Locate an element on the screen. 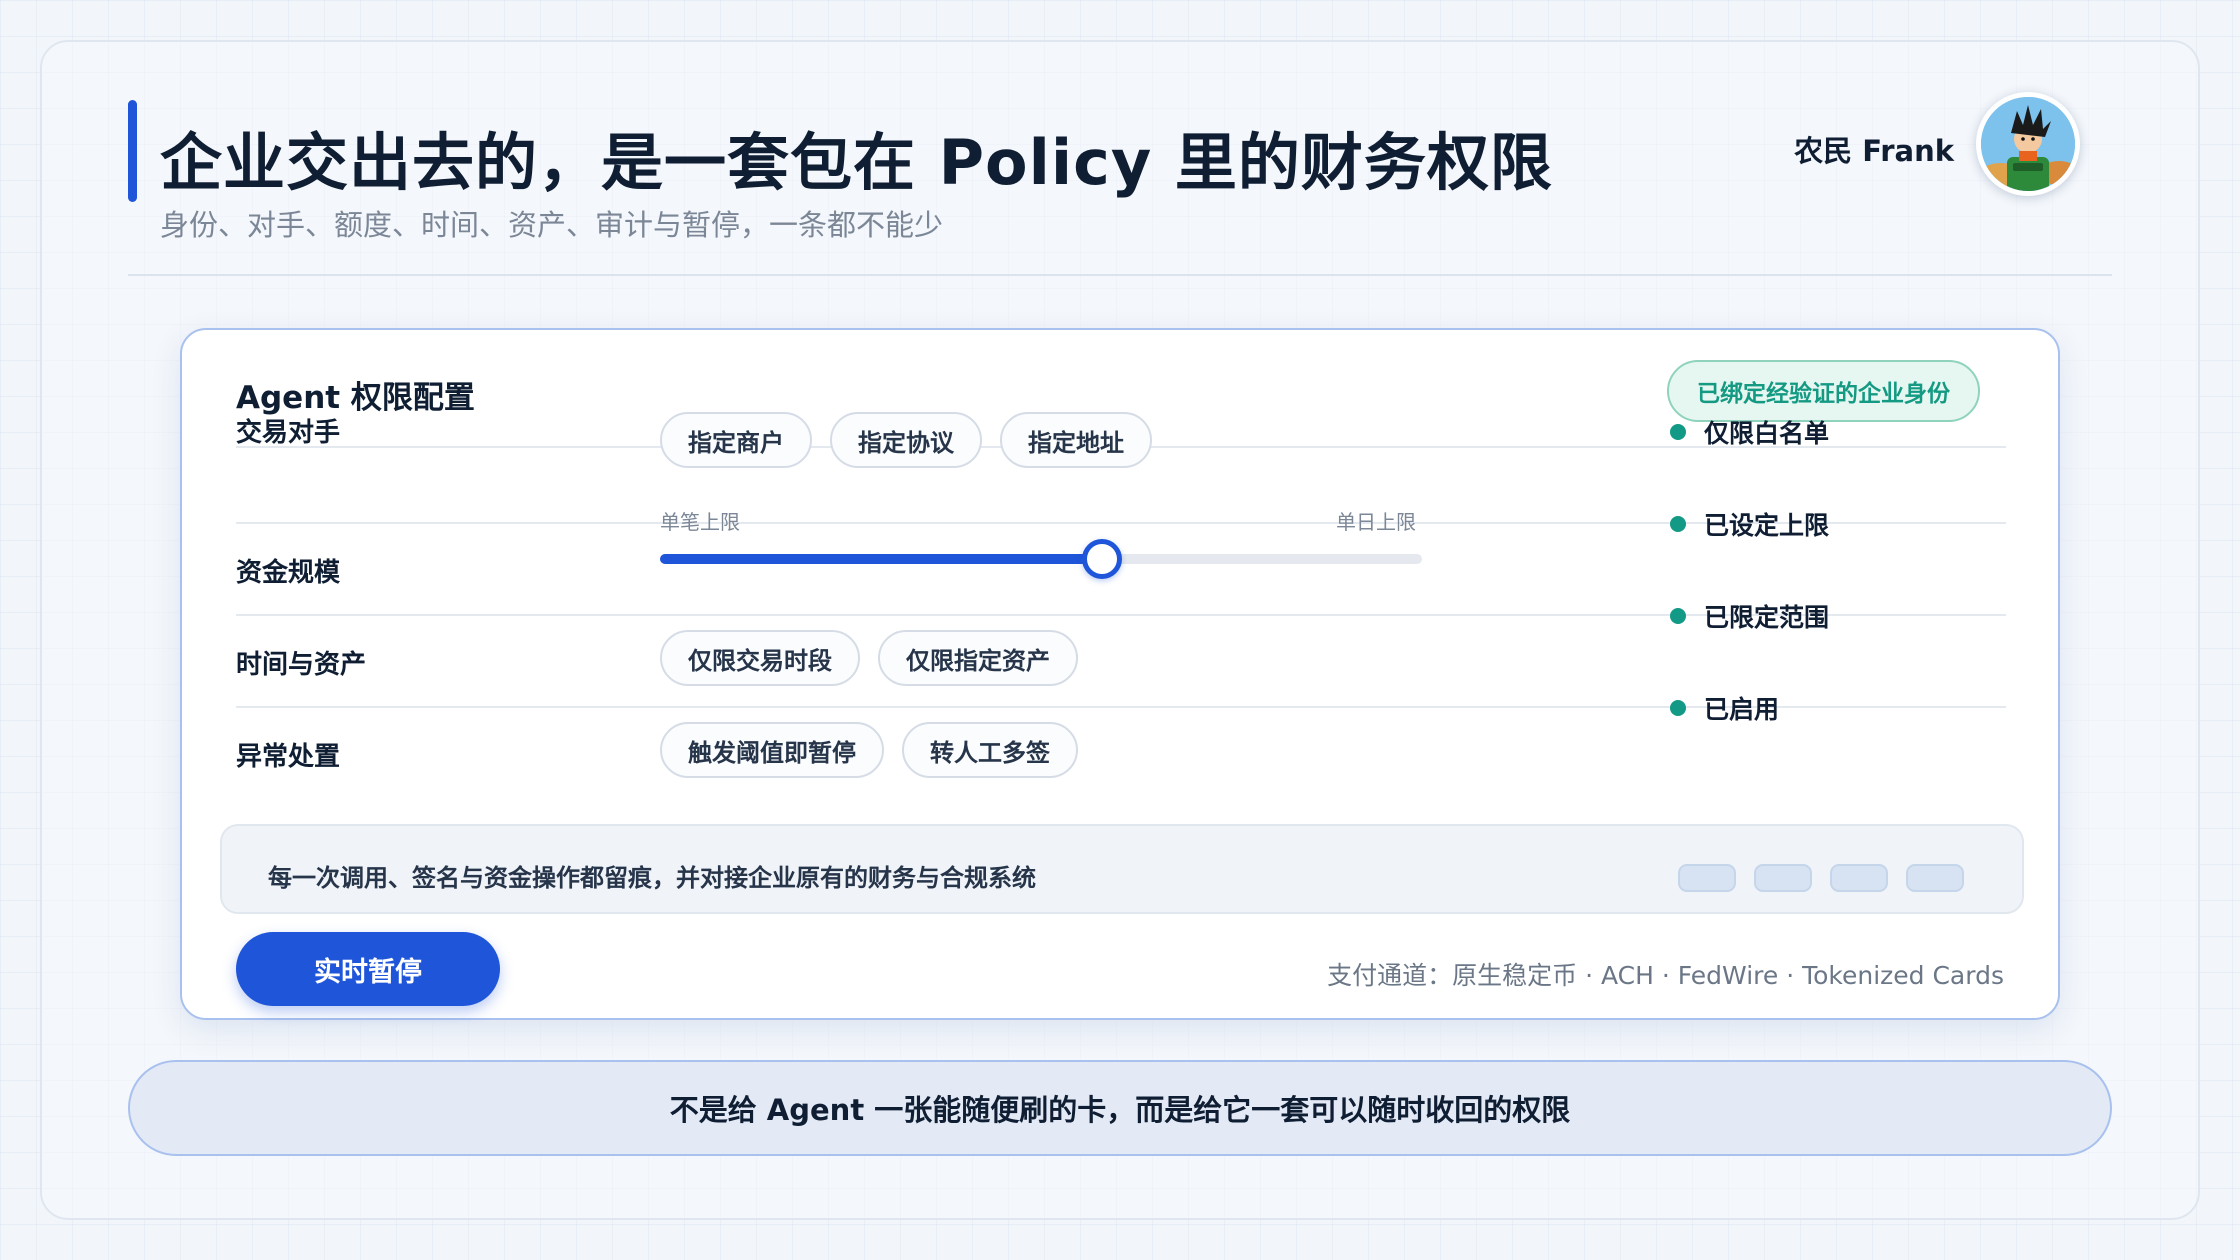 This screenshot has height=1260, width=2240. chip-trading-hours-only: 仅限交易时段 is located at coordinates (760, 658).